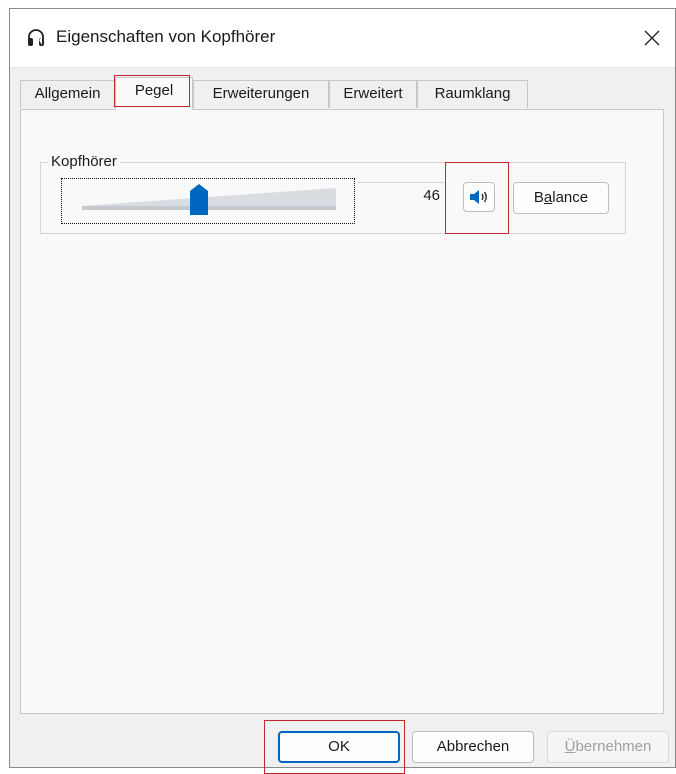 The image size is (676, 774). What do you see at coordinates (538, 197) in the screenshot?
I see `balance-label-start: B` at bounding box center [538, 197].